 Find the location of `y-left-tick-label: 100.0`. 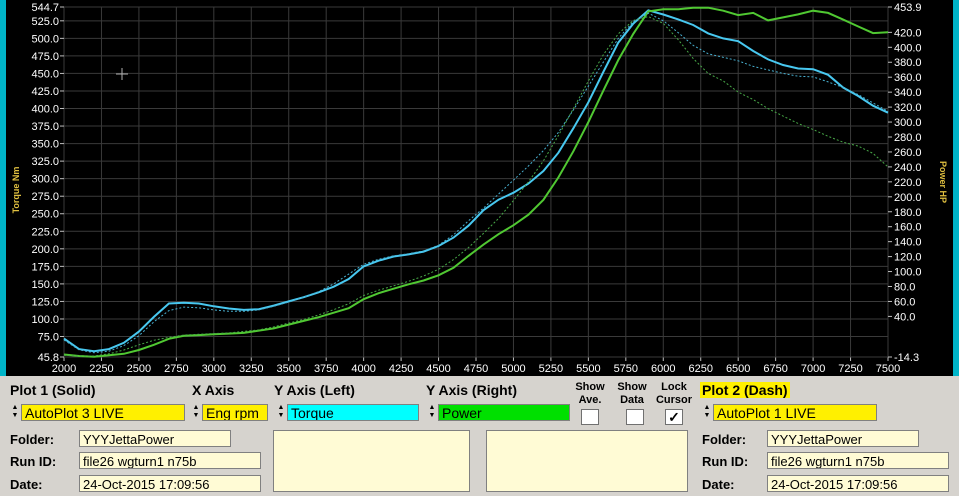

y-left-tick-label: 100.0 is located at coordinates (45, 320).